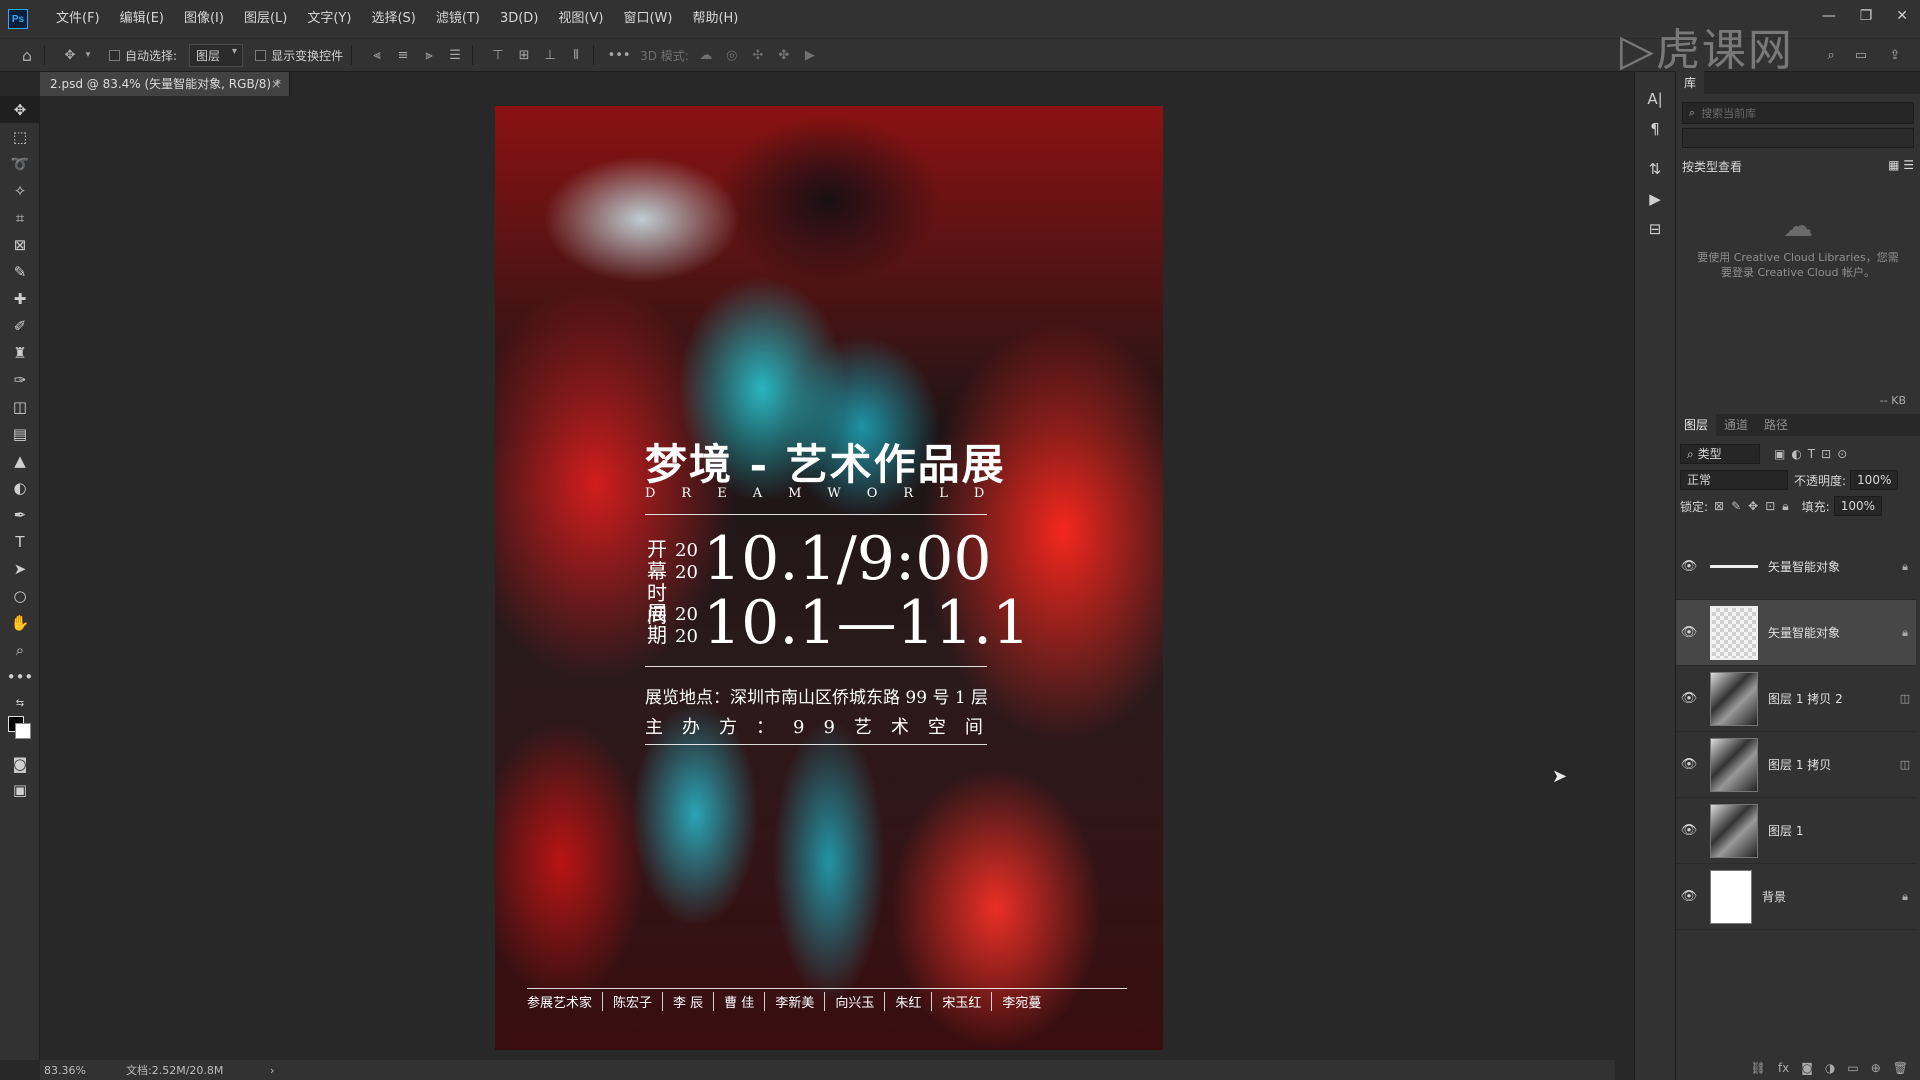  Describe the element at coordinates (1901, 166) in the screenshot. I see `grid-list-icon: ▦ ☰` at that location.